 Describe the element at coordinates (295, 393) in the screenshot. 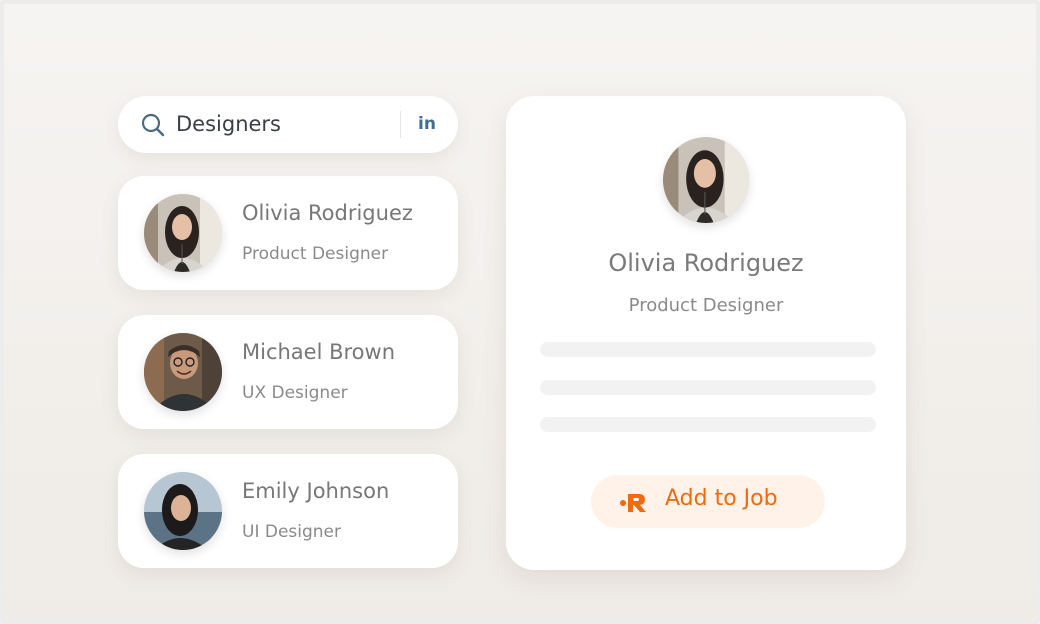

I see `candidate-role: UX Designer` at that location.